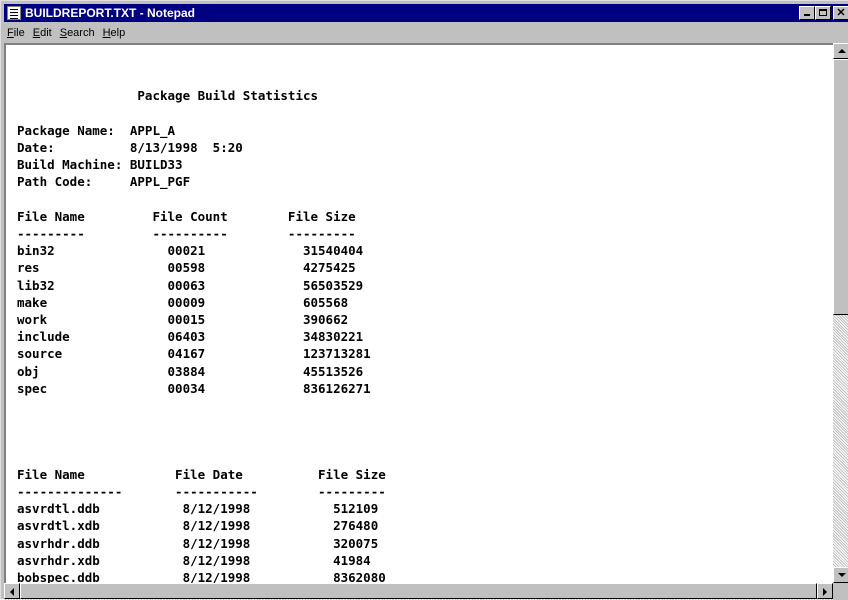 The height and width of the screenshot is (600, 848). I want to click on minimize-icon, so click(807, 15).